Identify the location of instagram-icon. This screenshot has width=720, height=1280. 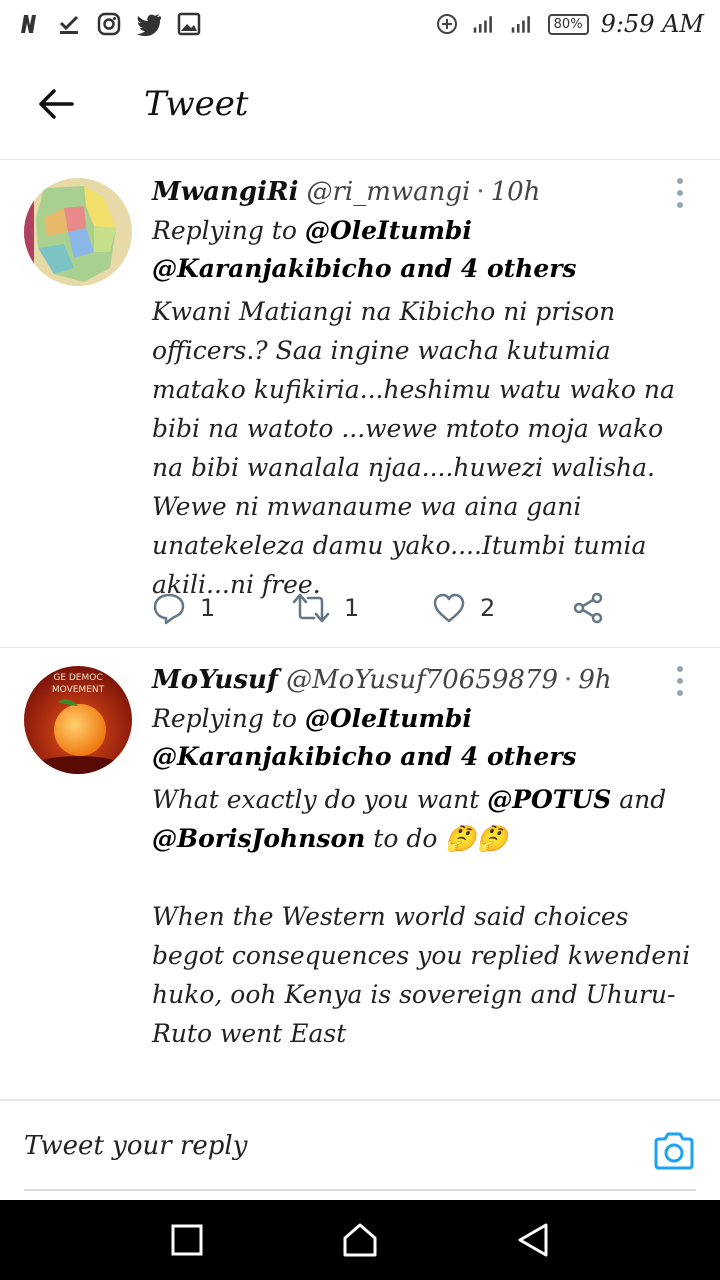
(109, 24).